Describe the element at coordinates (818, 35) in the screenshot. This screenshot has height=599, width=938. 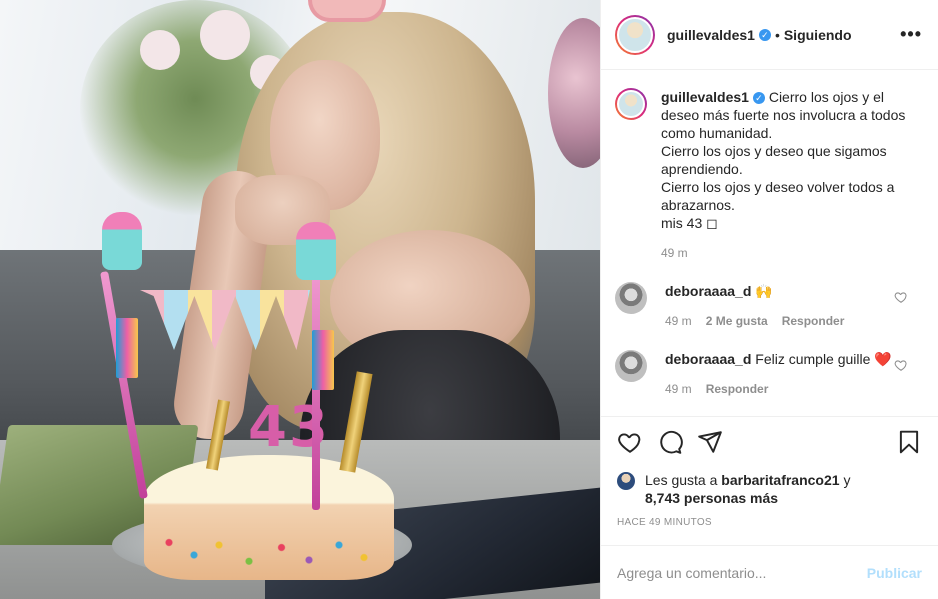
I see `follow-status-button: Siguiendo` at that location.